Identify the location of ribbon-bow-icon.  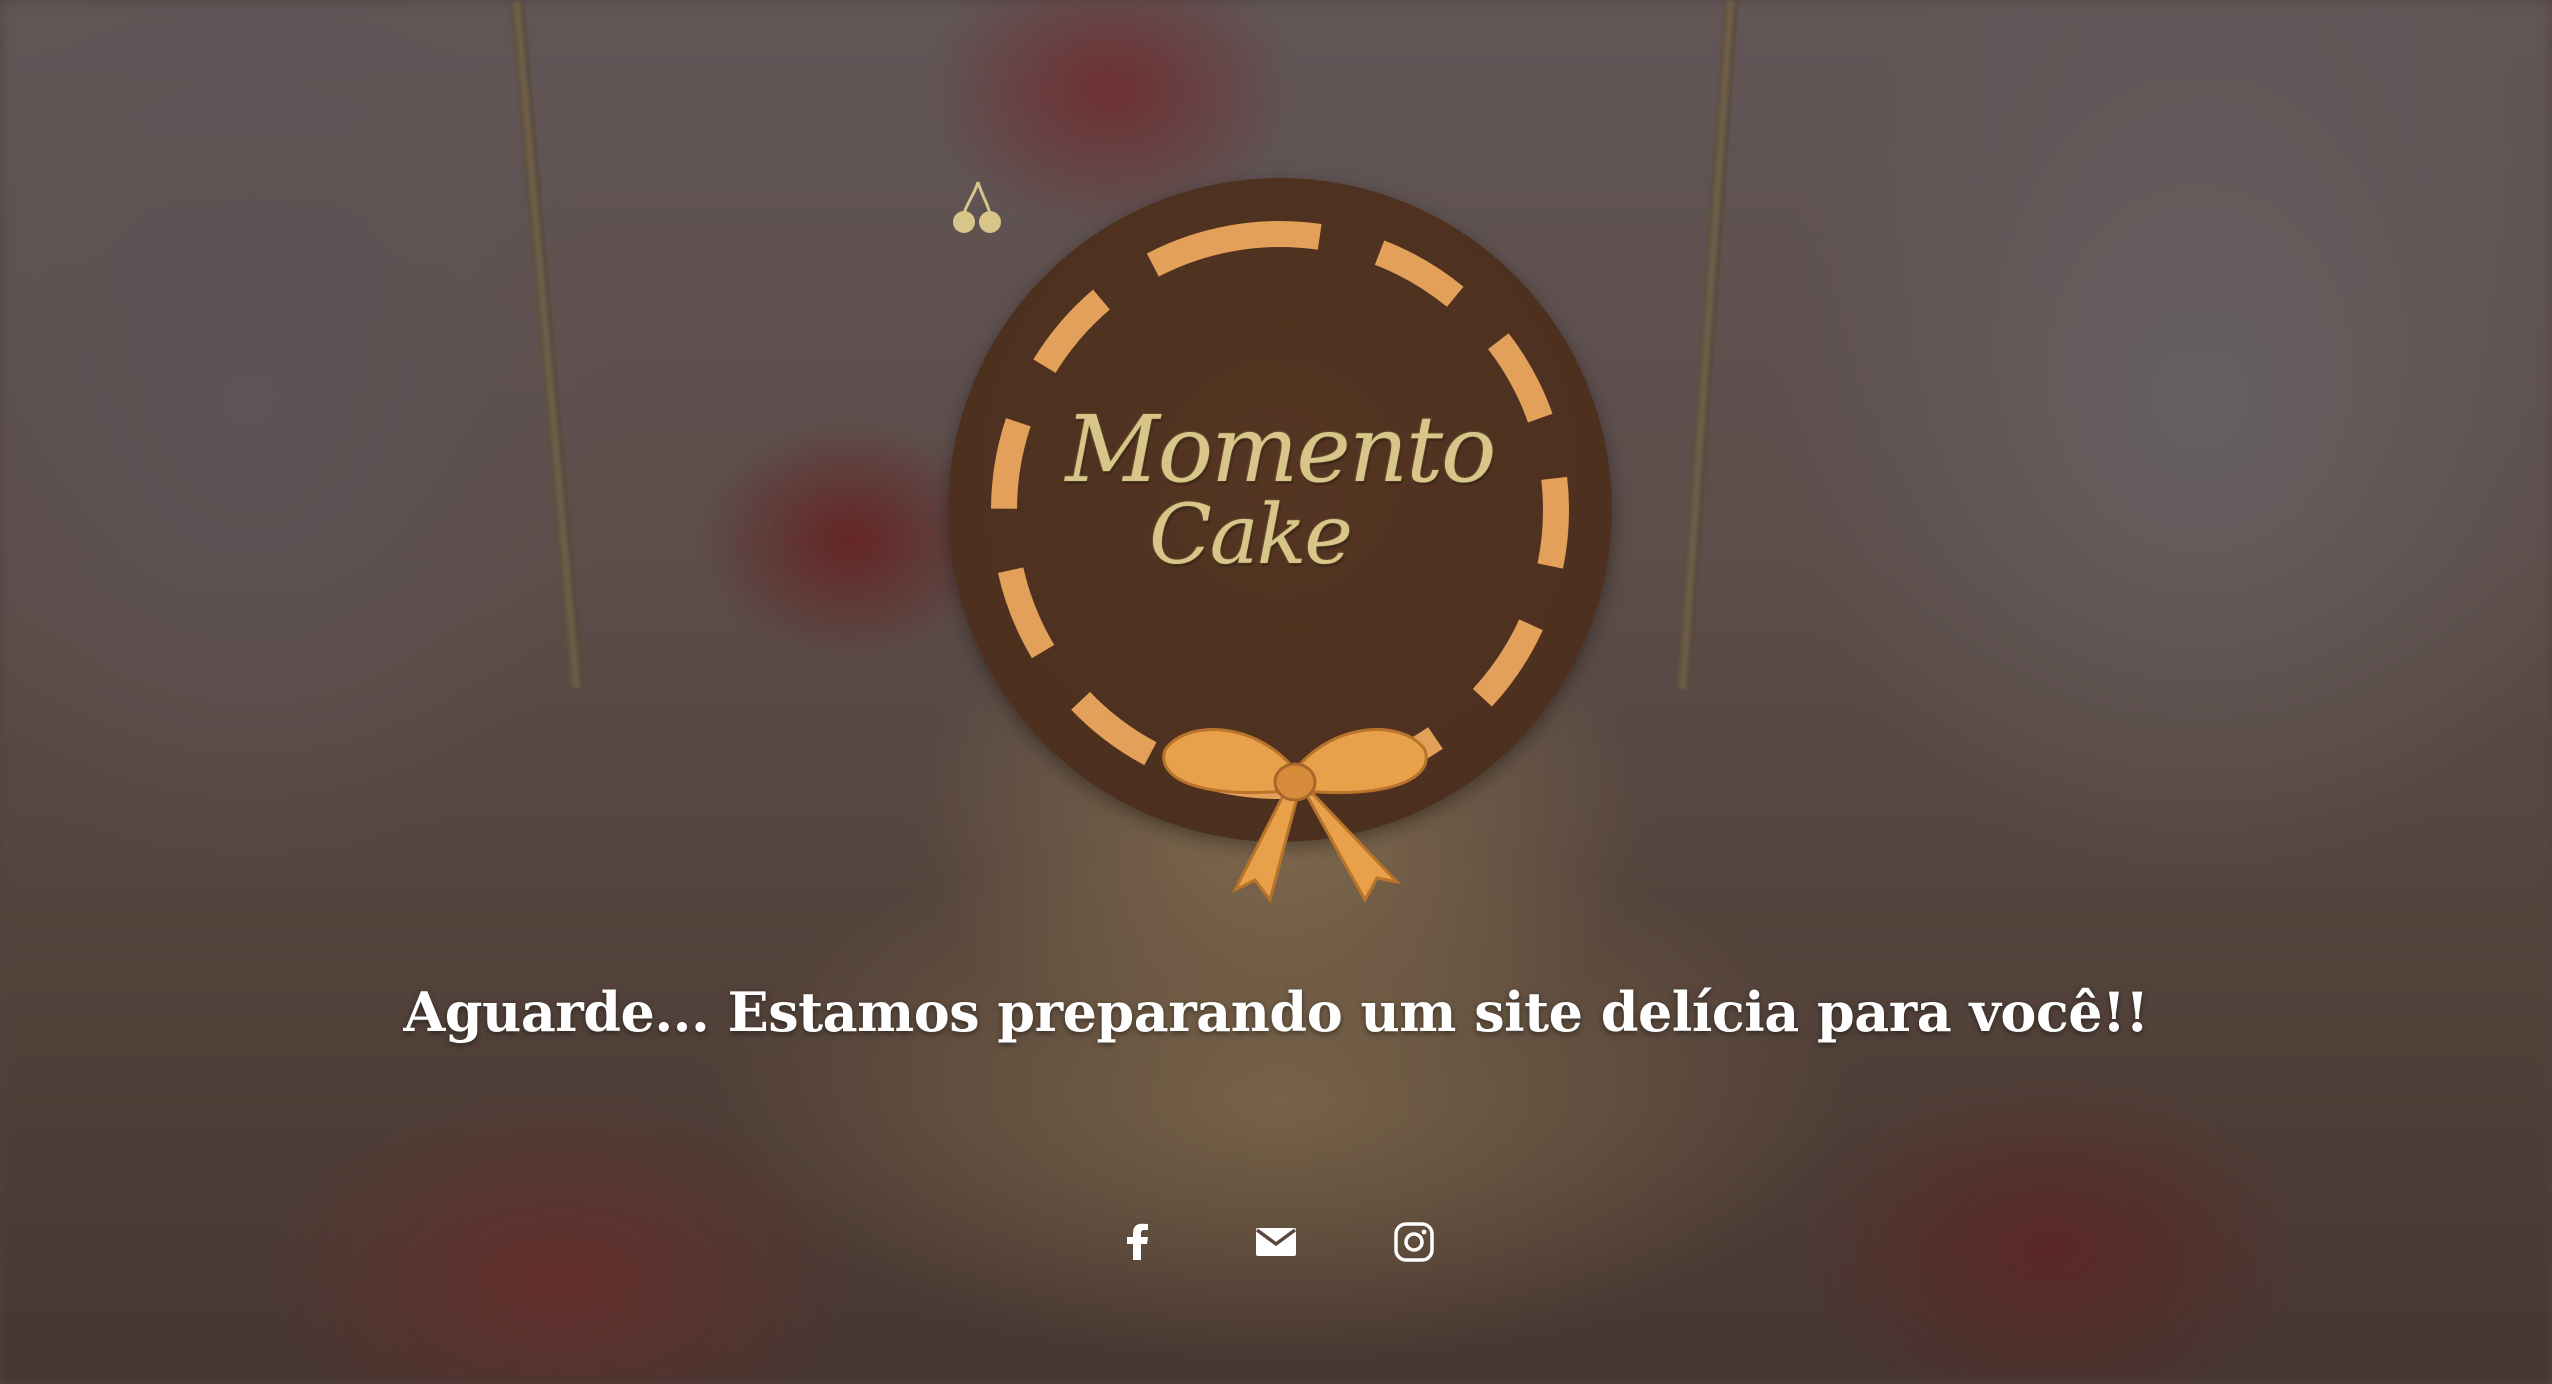
(1295, 816).